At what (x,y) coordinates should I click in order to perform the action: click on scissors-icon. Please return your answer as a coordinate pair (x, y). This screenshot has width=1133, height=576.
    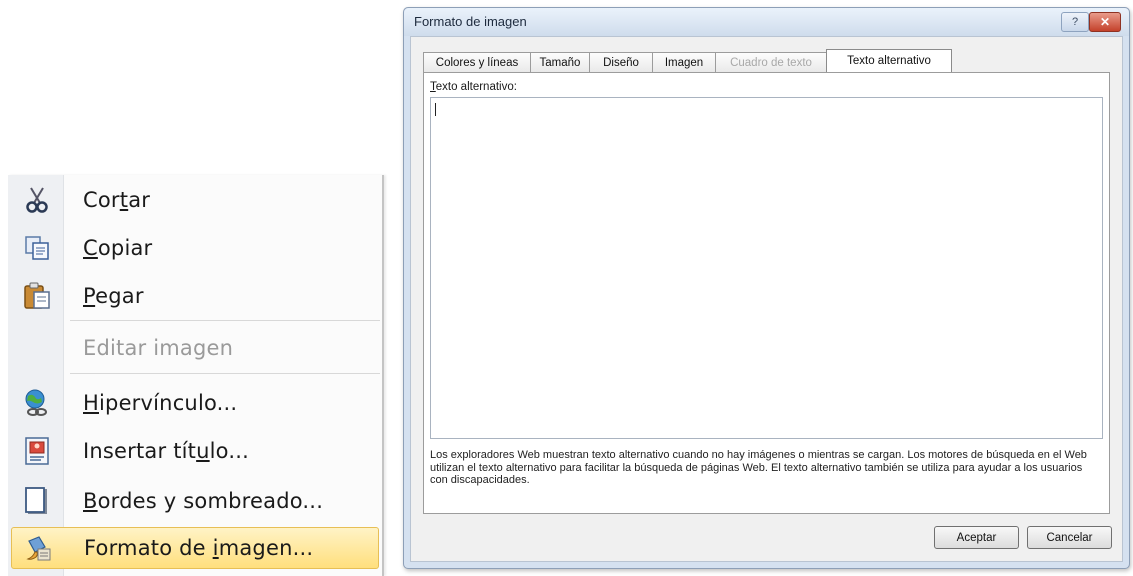
    Looking at the image, I should click on (37, 200).